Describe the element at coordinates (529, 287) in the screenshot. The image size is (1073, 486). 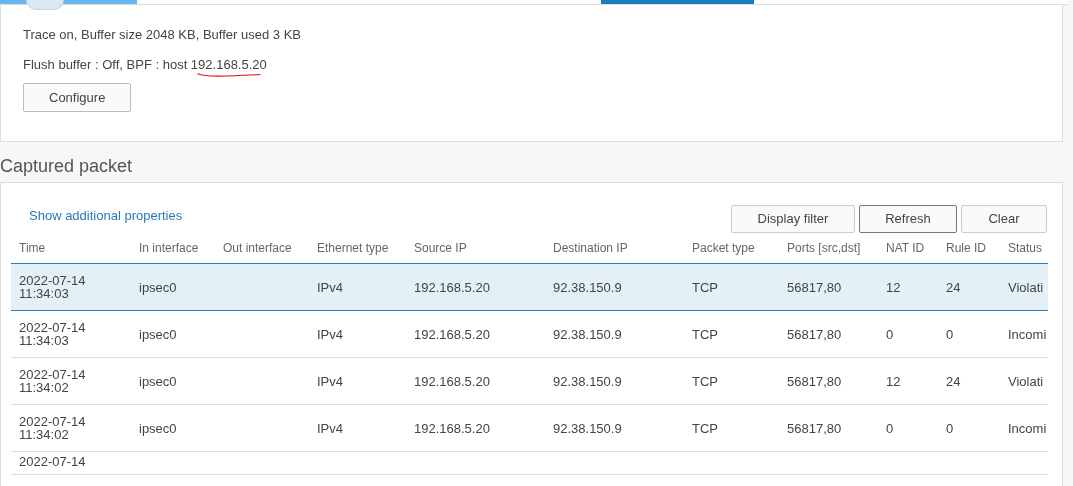
I see `table-row: 2022-07-14 11:34:03 ipsec0 IPv4 192.168.5.20 92.38.150.9 TCP 56817,80 12 24 Violati` at that location.